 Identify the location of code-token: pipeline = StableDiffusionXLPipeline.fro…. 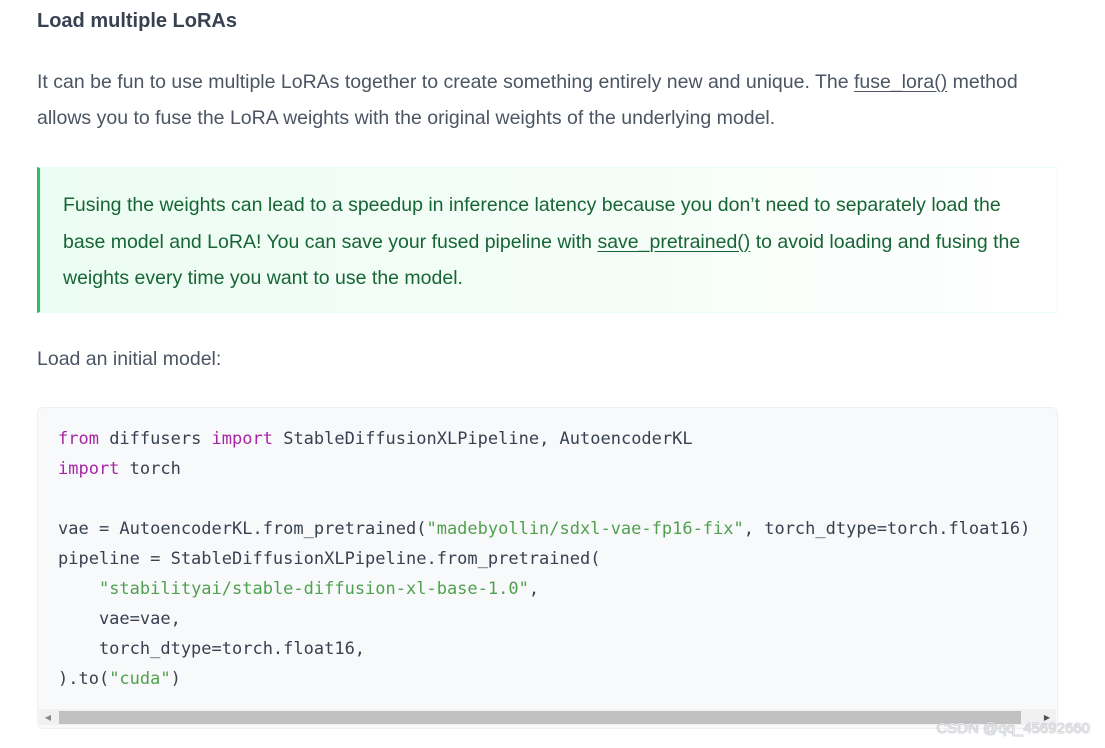
(329, 559).